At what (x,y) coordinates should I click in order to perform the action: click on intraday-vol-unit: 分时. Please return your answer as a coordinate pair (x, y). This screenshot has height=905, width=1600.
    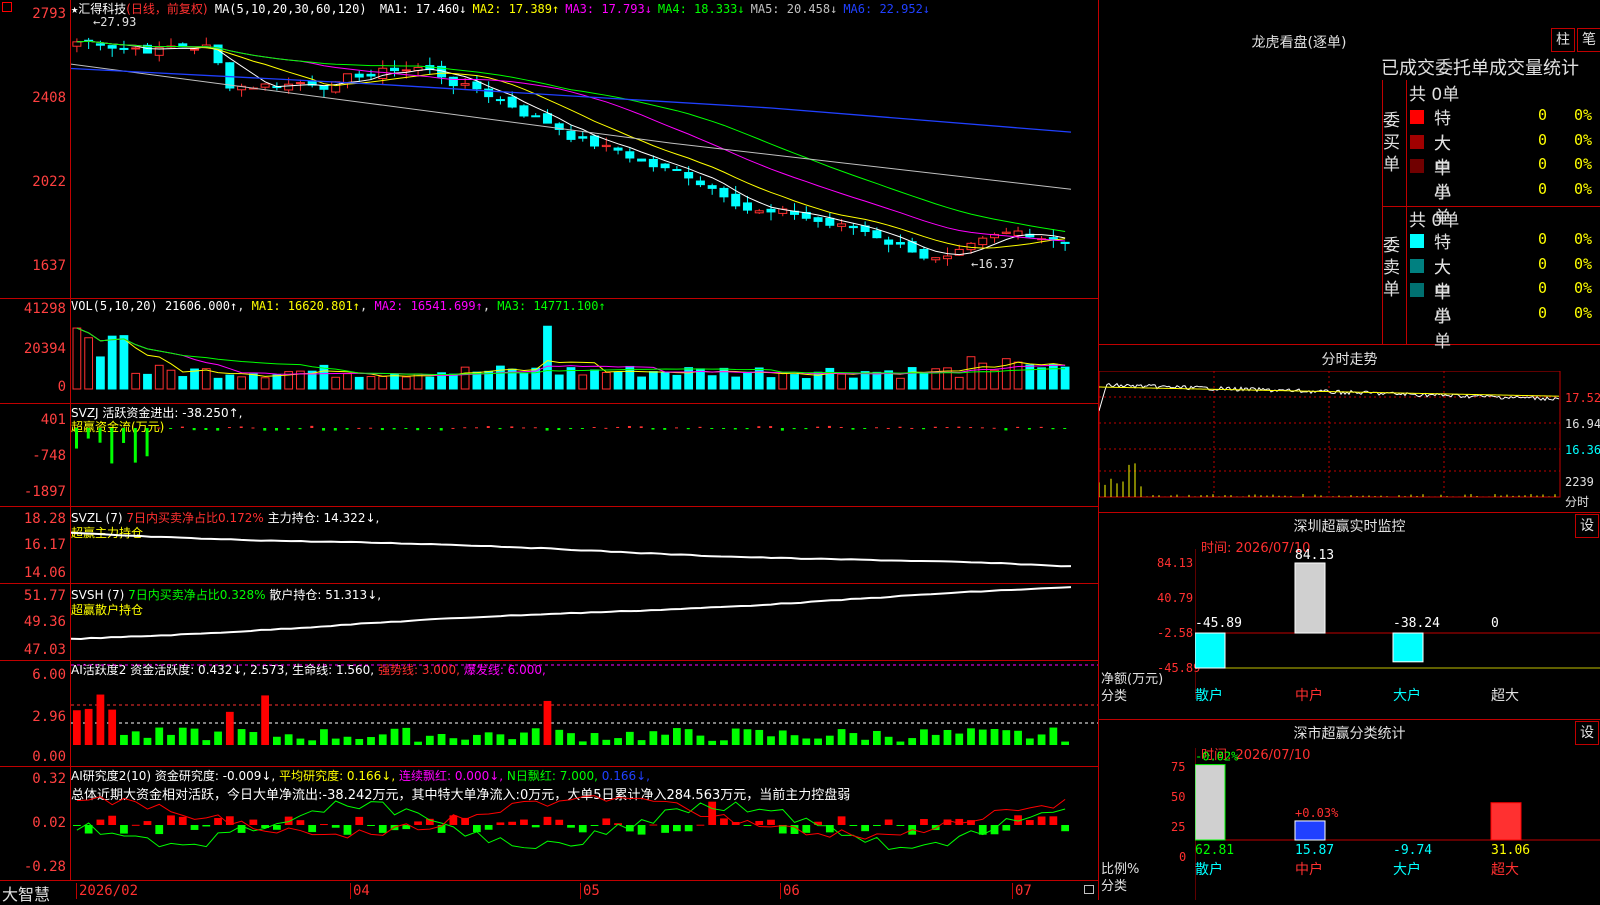
    Looking at the image, I should click on (1577, 502).